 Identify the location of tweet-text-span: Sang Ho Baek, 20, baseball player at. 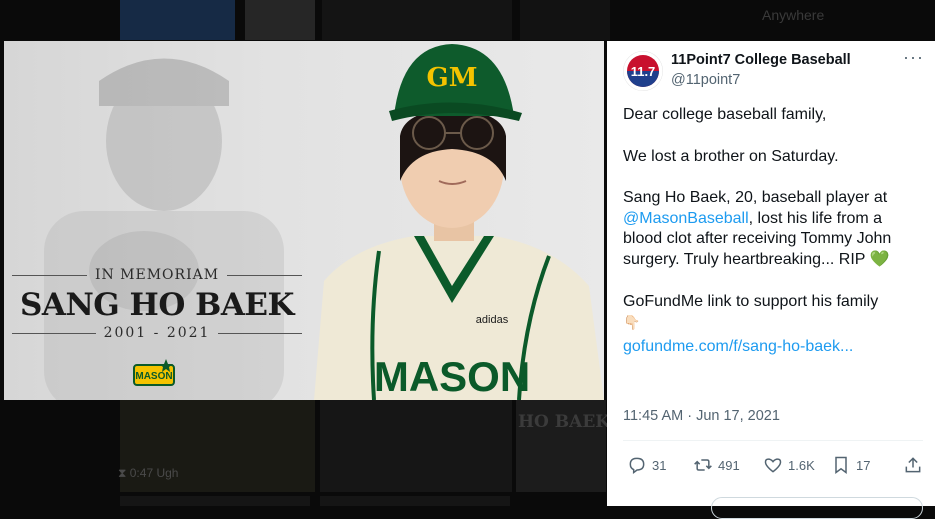
(755, 198).